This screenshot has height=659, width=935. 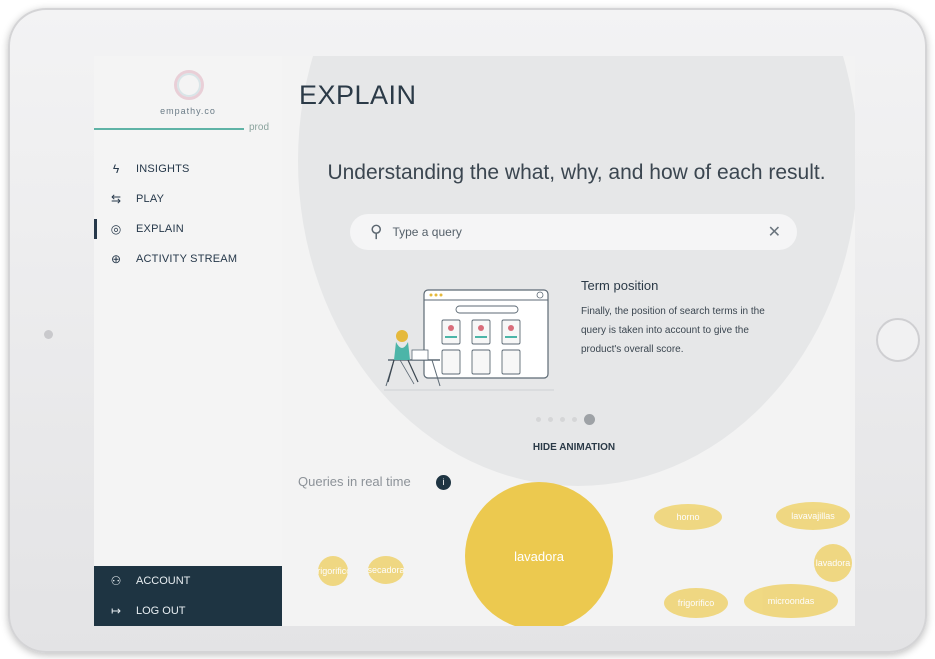 I want to click on sidebar-item-label: INSIGHTS, so click(x=163, y=169).